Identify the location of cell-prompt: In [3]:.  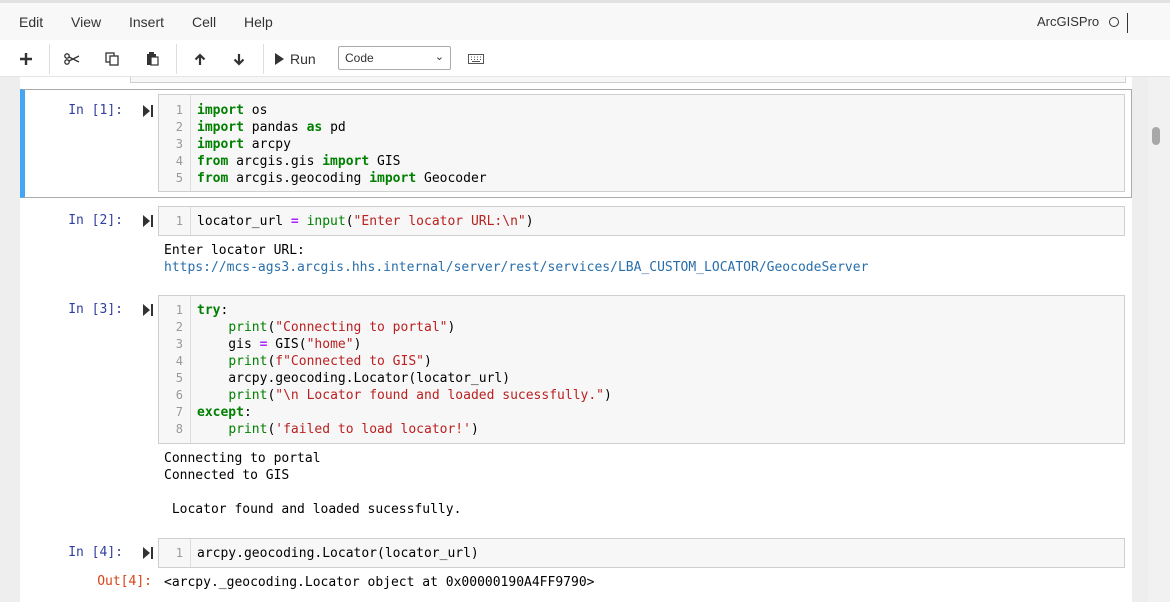
(68, 309).